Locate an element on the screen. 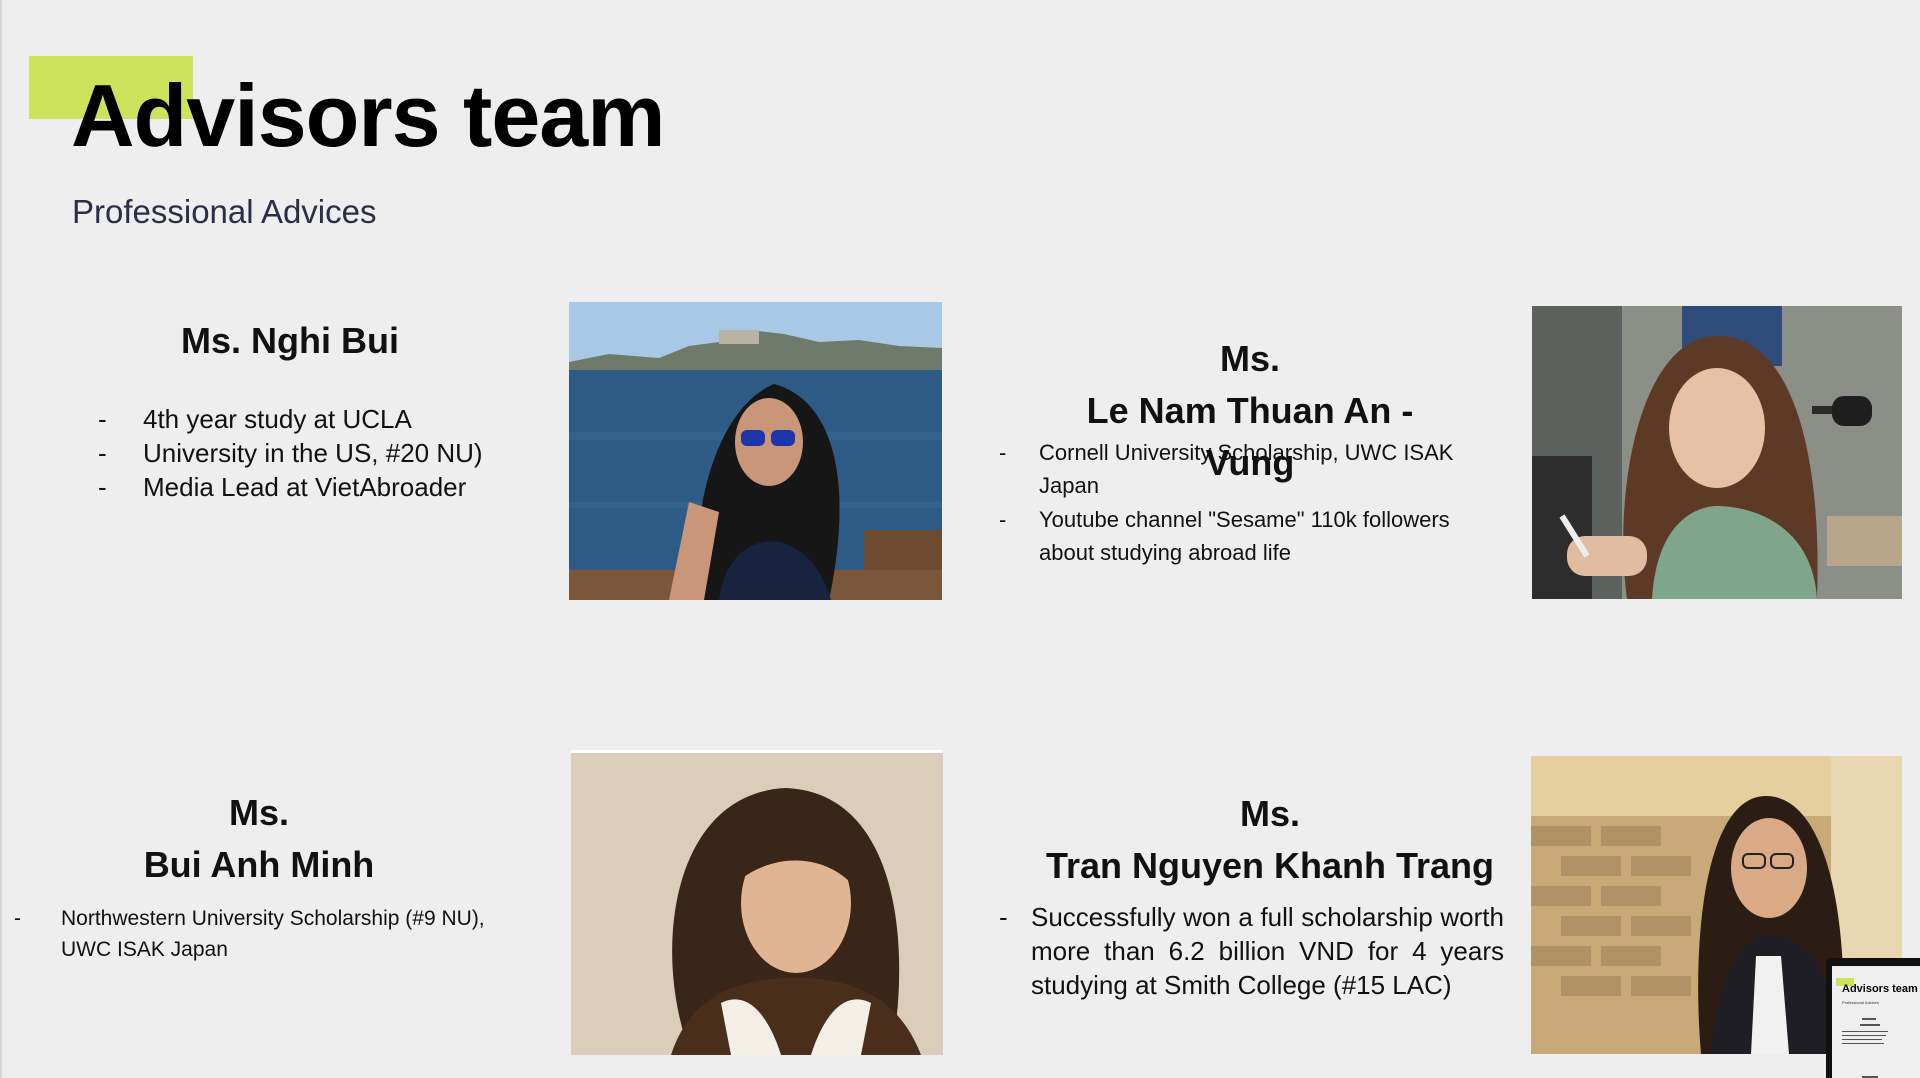 The image size is (1920, 1078). advisor-name-text: Bui Anh Minh is located at coordinates (259, 864).